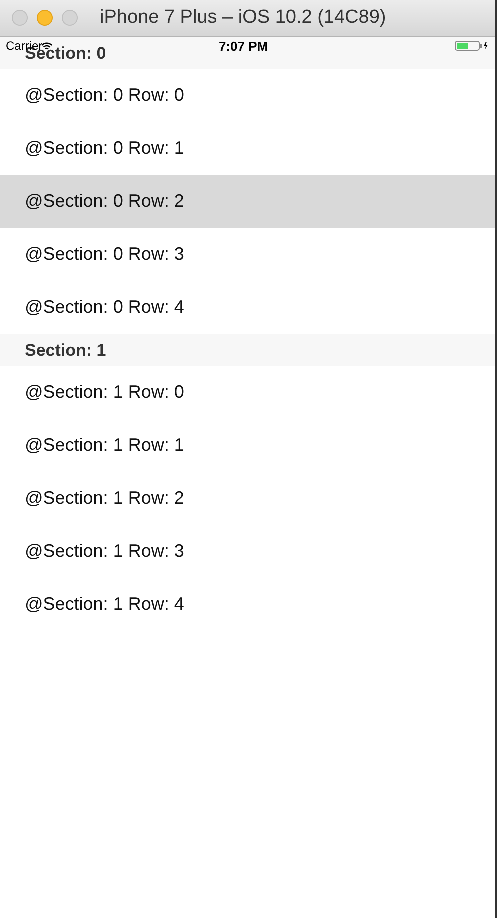 The width and height of the screenshot is (497, 918). What do you see at coordinates (45, 18) in the screenshot?
I see `minimize-button` at bounding box center [45, 18].